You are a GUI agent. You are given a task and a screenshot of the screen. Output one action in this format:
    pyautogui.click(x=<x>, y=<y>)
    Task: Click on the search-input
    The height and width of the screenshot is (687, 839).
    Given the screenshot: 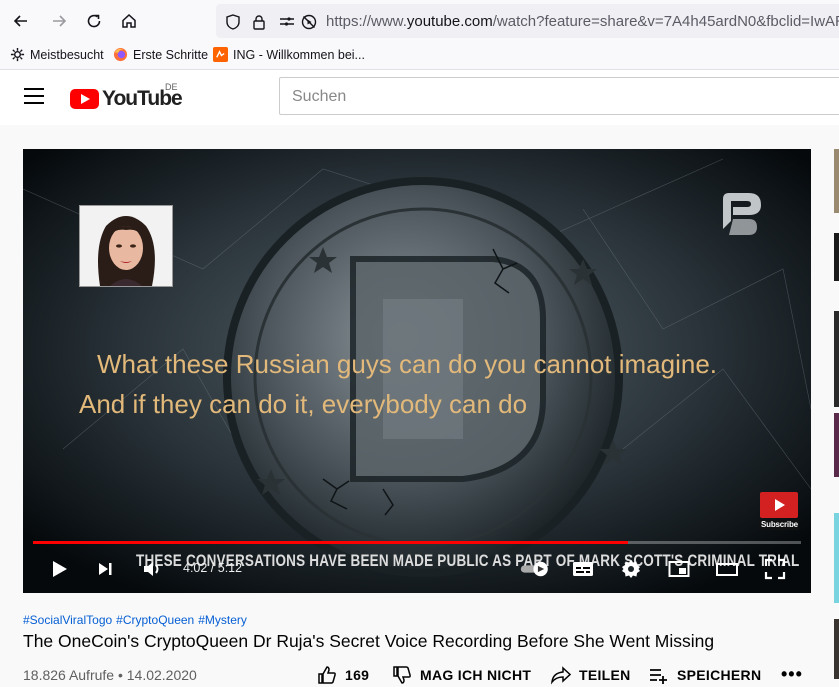 What is the action you would take?
    pyautogui.click(x=557, y=97)
    